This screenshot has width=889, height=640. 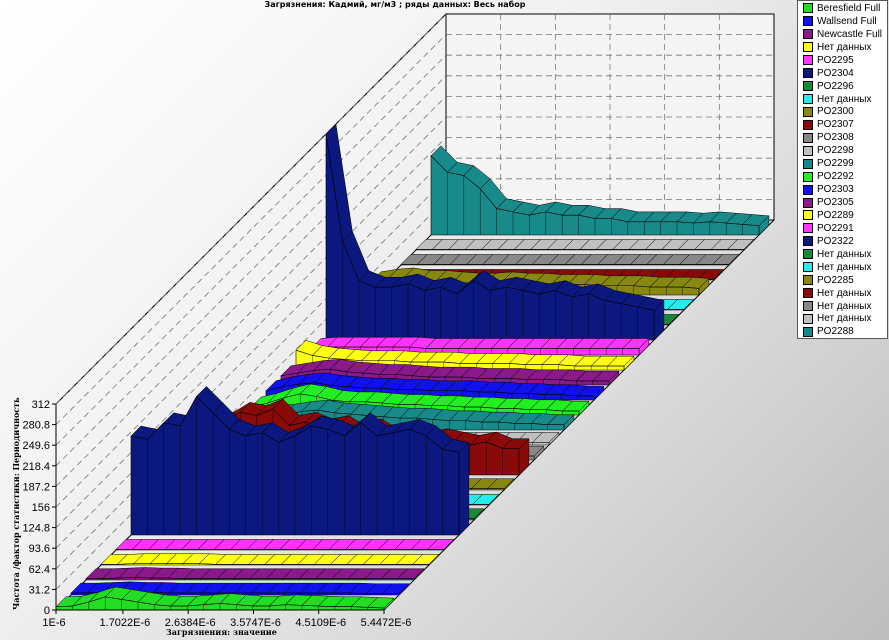 I want to click on legend-label: PO2289, so click(x=835, y=215).